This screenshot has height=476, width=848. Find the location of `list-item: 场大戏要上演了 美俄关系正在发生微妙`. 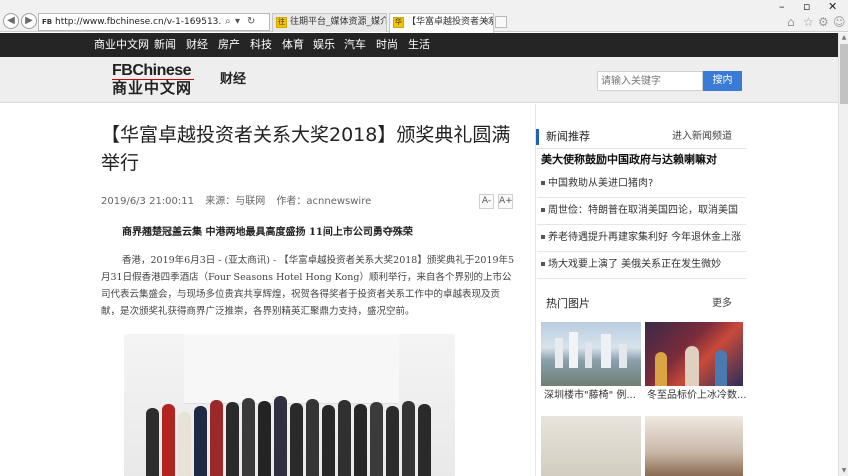

list-item: 场大戏要上演了 美俄关系正在发生微妙 is located at coordinates (641, 266).